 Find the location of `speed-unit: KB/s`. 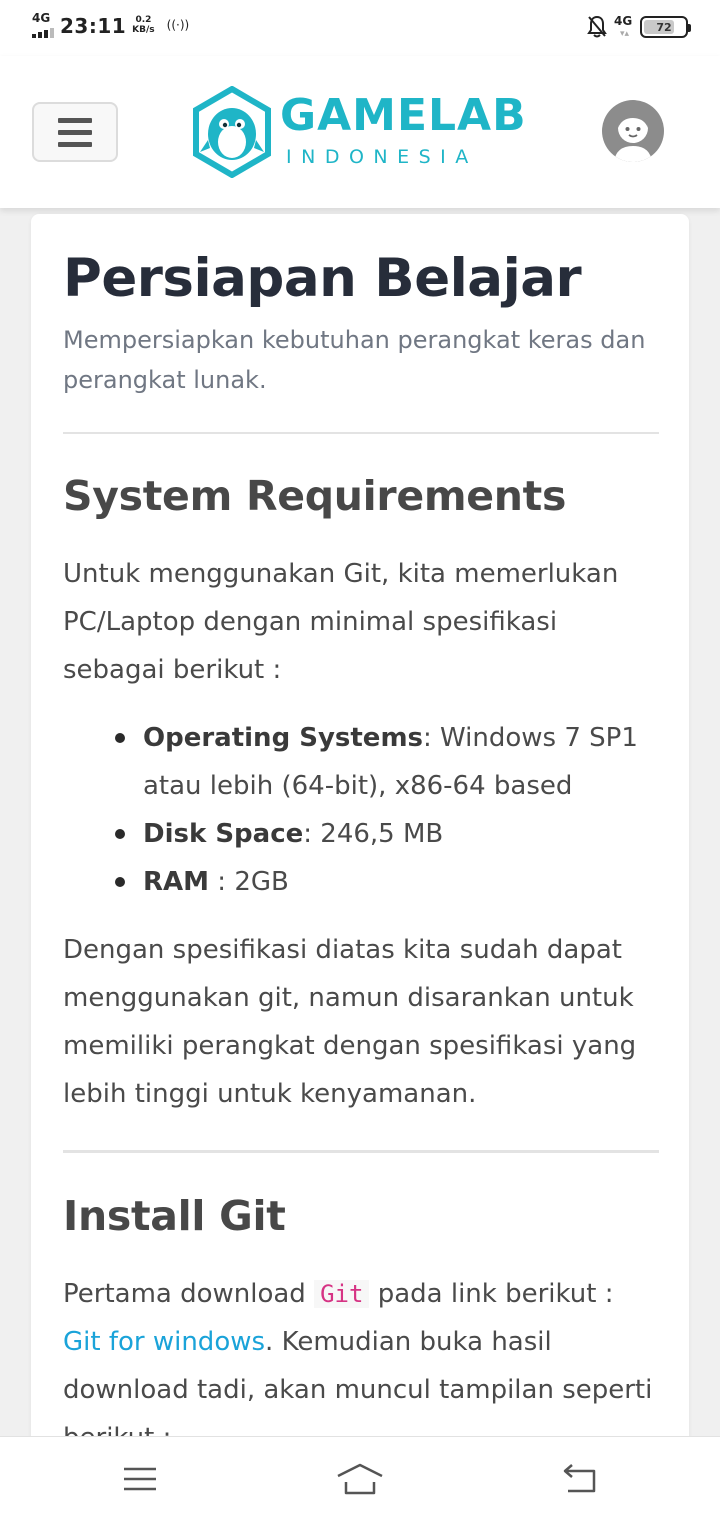

speed-unit: KB/s is located at coordinates (143, 30).